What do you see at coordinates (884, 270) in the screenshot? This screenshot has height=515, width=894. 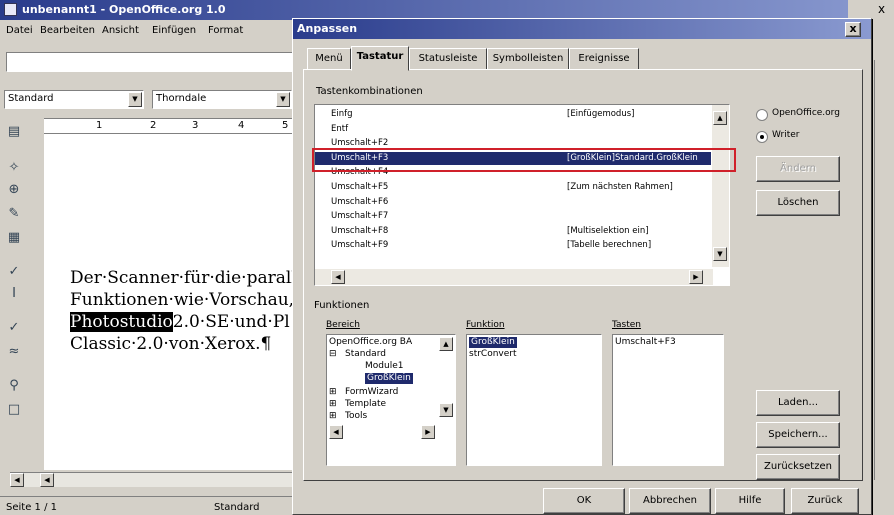 I see `main-vscroll` at bounding box center [884, 270].